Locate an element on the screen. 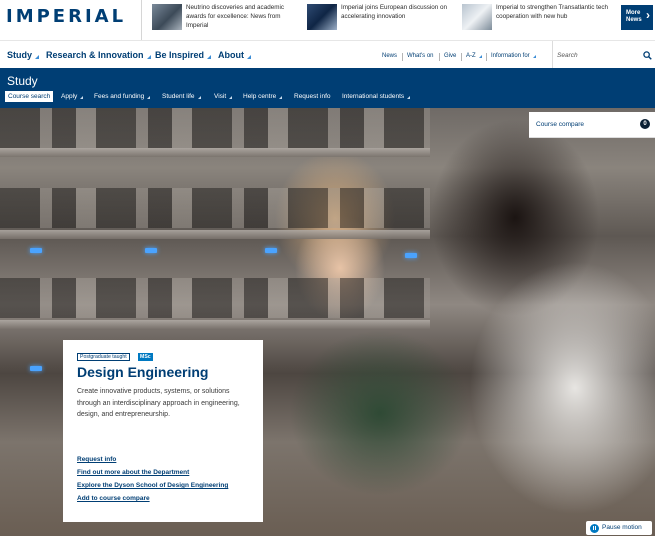 Image resolution: width=655 pixels, height=536 pixels. tab-visit: Visit is located at coordinates (223, 96).